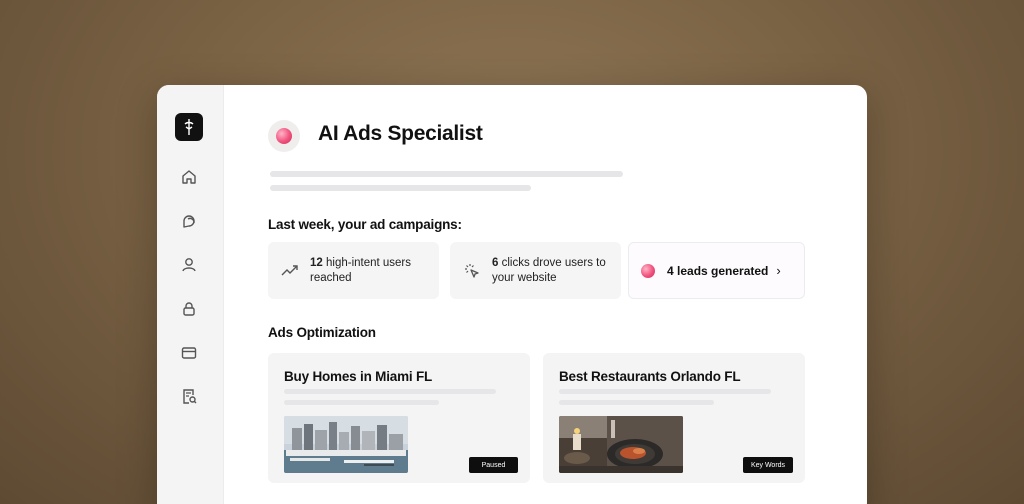  I want to click on leads-label: 4 leads generated, so click(718, 270).